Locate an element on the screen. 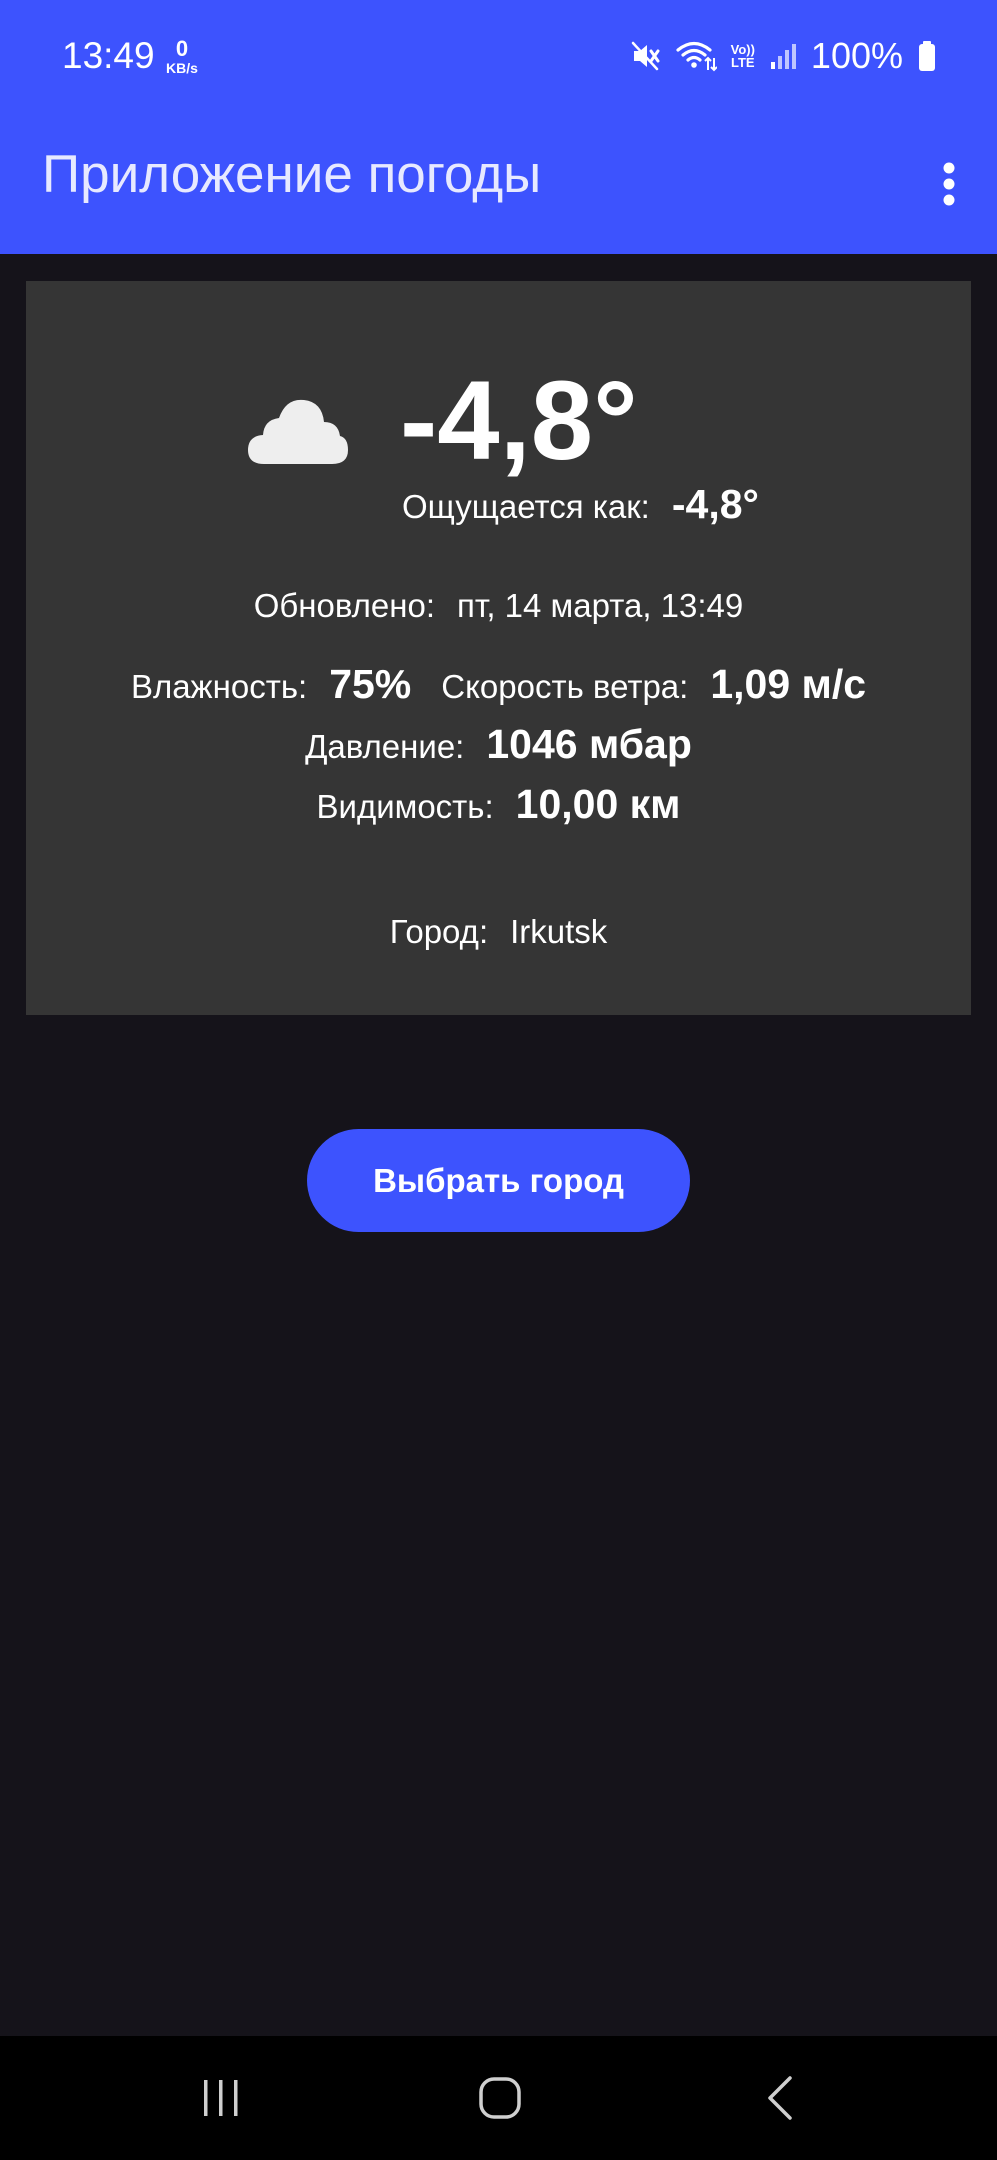 Image resolution: width=997 pixels, height=2160 pixels. volte-icon: Vo)) LTE is located at coordinates (743, 56).